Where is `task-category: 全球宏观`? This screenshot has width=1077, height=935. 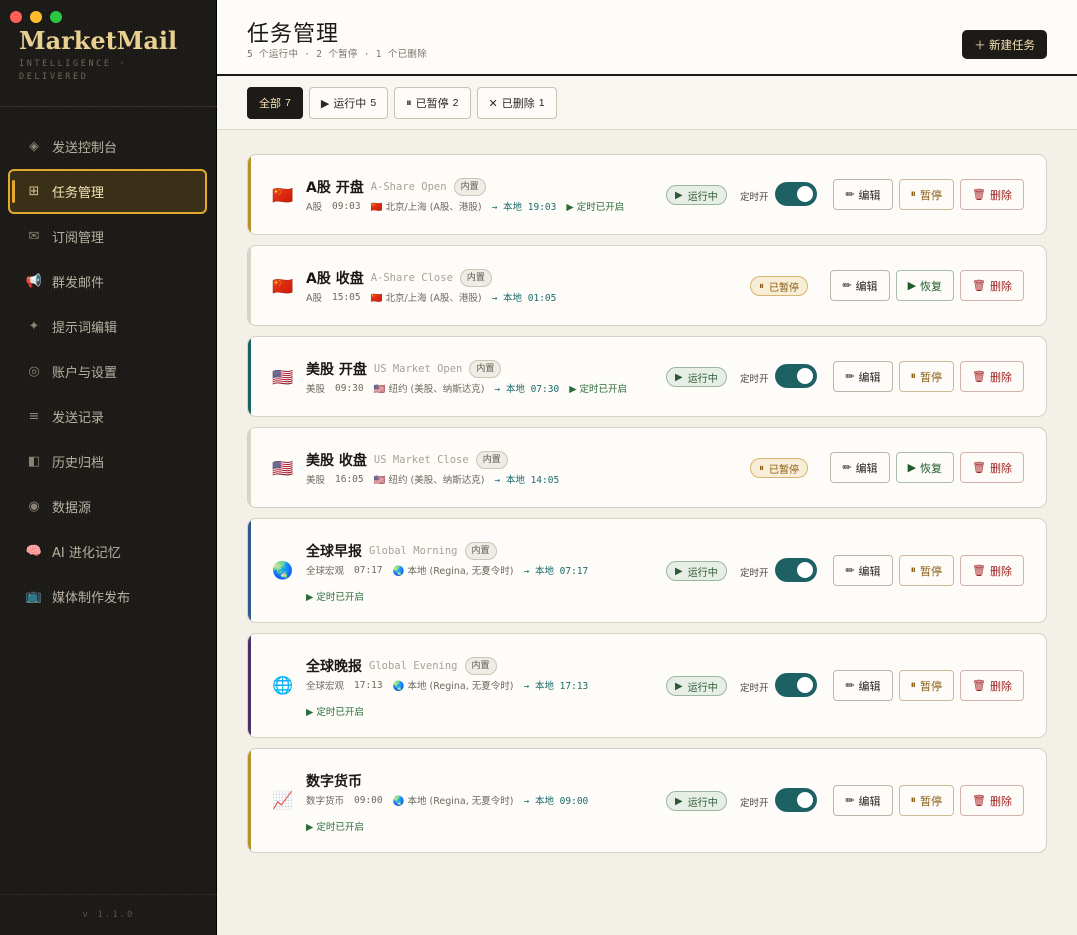 task-category: 全球宏观 is located at coordinates (325, 571).